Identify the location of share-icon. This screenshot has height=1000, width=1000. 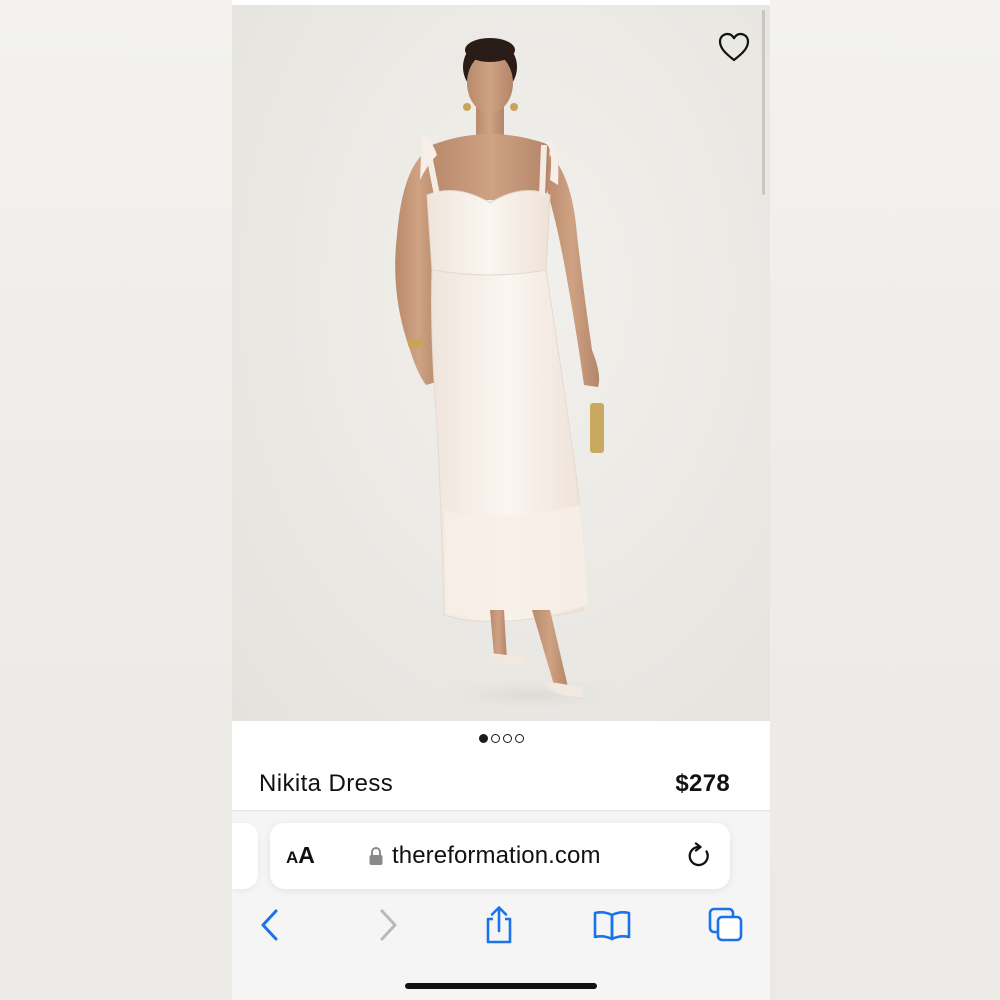
(499, 925).